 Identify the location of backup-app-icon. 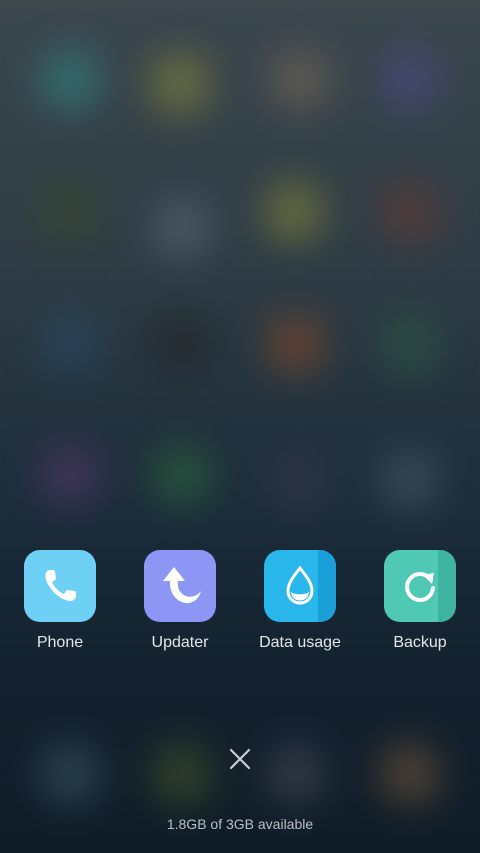
(420, 586).